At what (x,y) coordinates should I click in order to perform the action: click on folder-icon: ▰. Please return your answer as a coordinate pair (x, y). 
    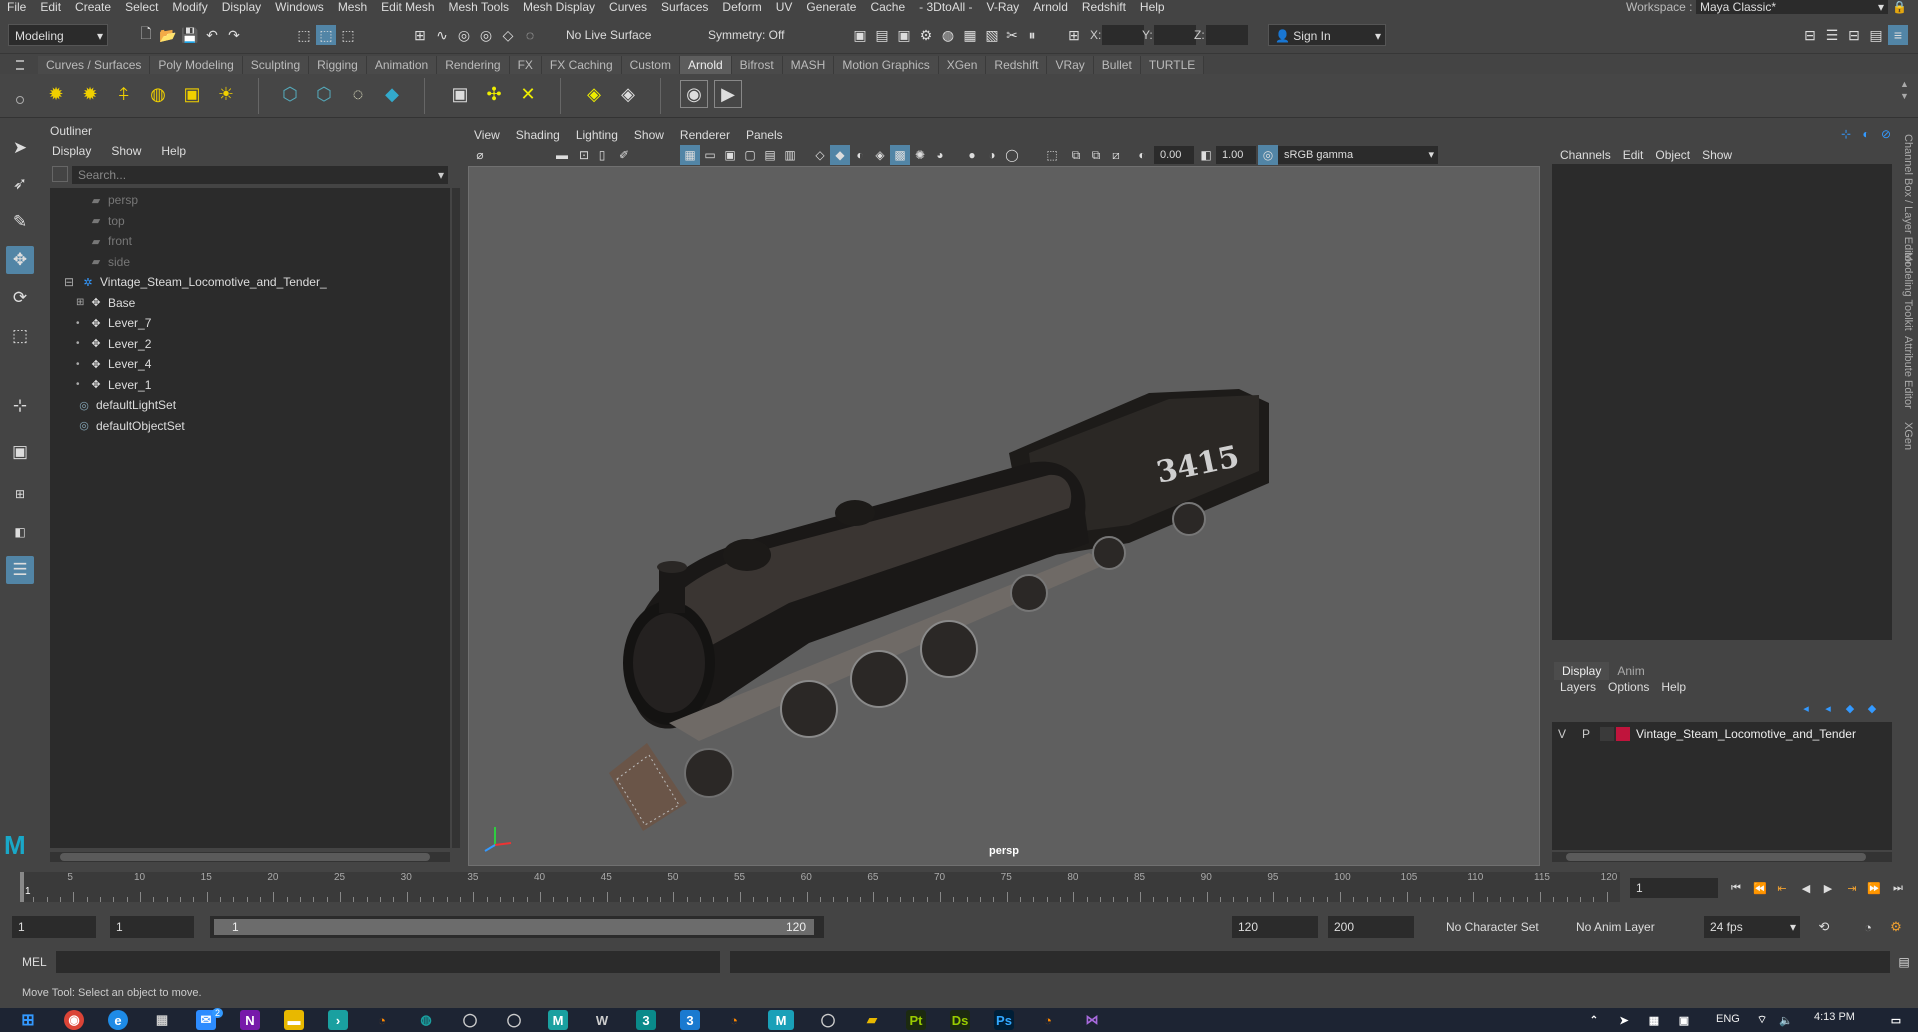
    Looking at the image, I should click on (872, 1020).